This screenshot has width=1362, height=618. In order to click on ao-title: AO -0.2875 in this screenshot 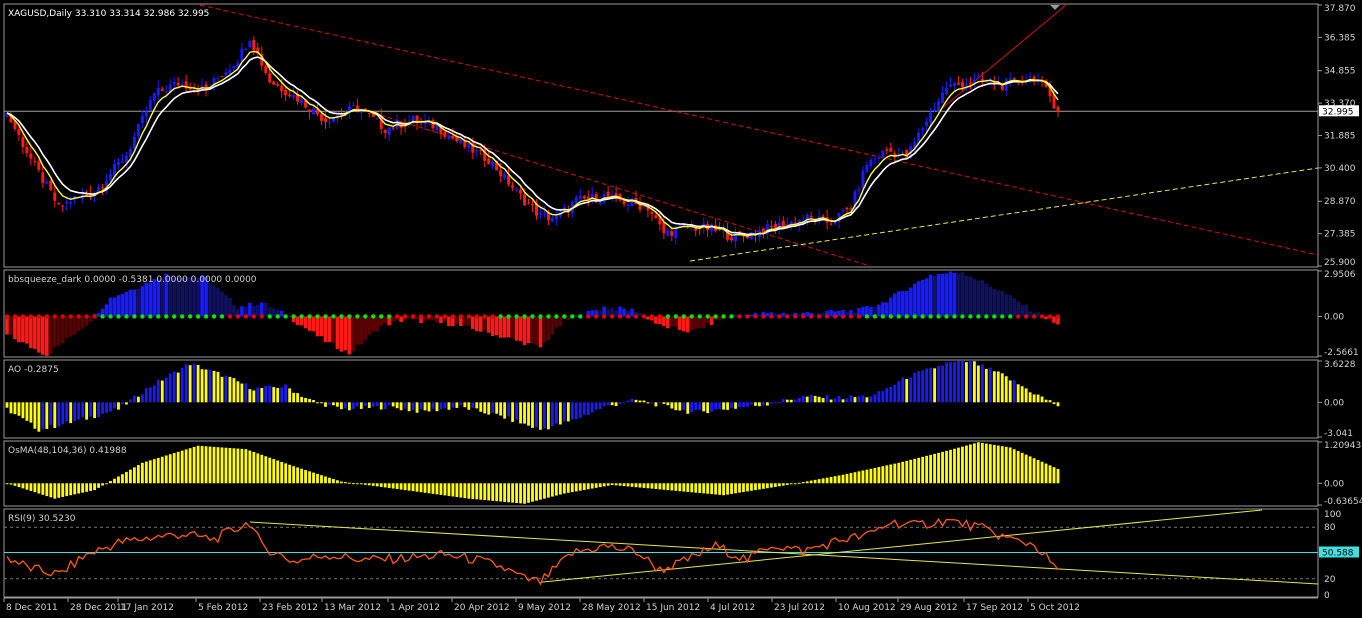, I will do `click(33, 370)`.